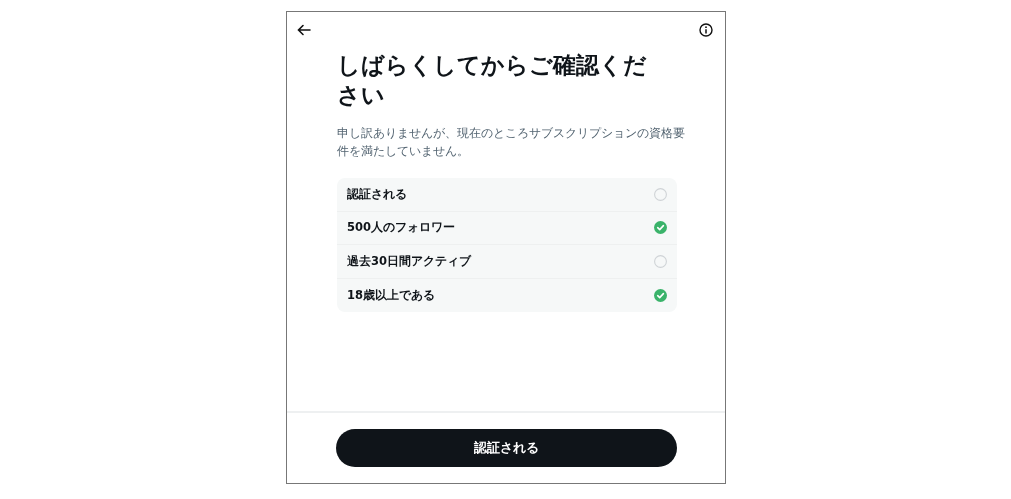 This screenshot has height=499, width=1011. Describe the element at coordinates (492, 80) in the screenshot. I see `title: しばらくしてからご確認ください` at that location.